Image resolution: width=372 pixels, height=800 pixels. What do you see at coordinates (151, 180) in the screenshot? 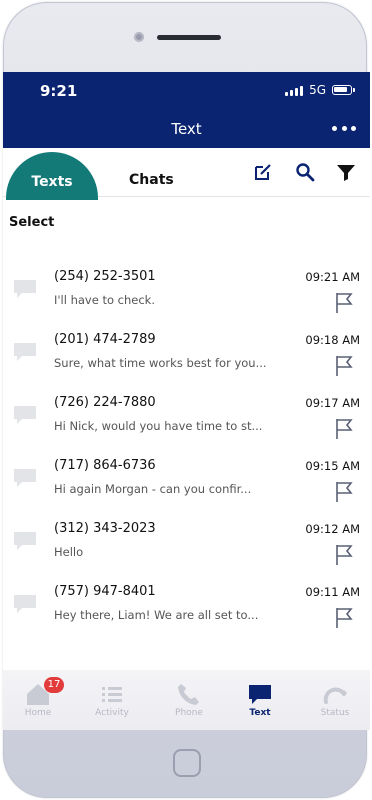
I see `tab-chats: Chats` at bounding box center [151, 180].